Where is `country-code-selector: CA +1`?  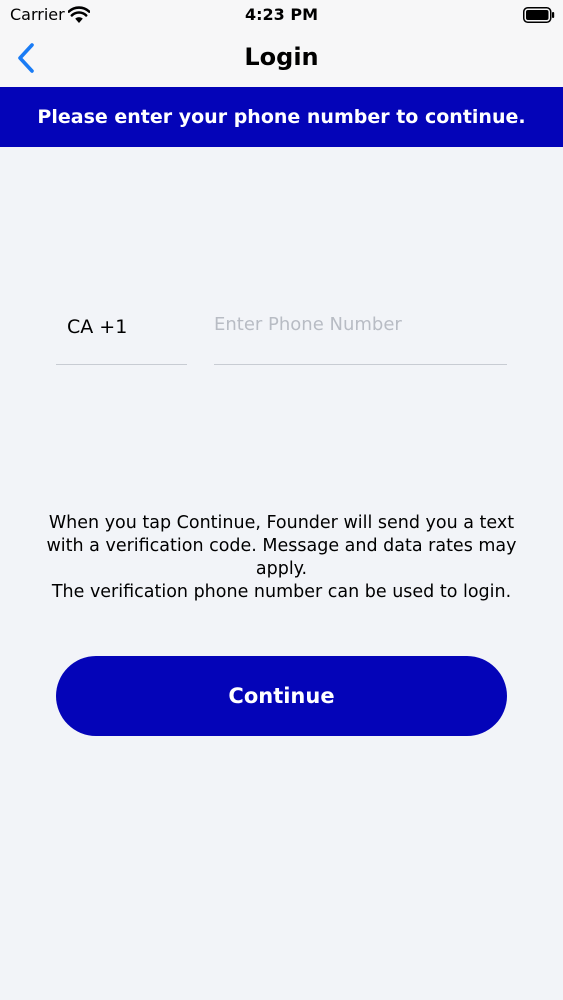 country-code-selector: CA +1 is located at coordinates (121, 332).